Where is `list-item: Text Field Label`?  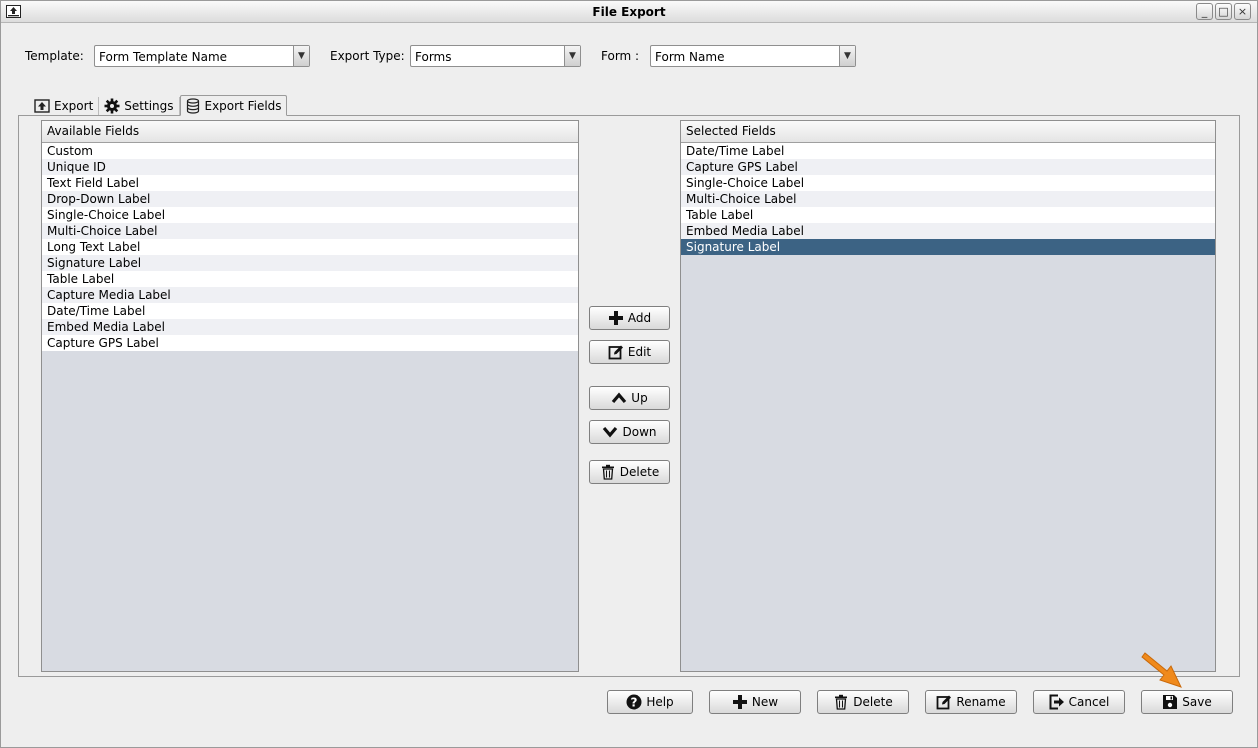
list-item: Text Field Label is located at coordinates (310, 183).